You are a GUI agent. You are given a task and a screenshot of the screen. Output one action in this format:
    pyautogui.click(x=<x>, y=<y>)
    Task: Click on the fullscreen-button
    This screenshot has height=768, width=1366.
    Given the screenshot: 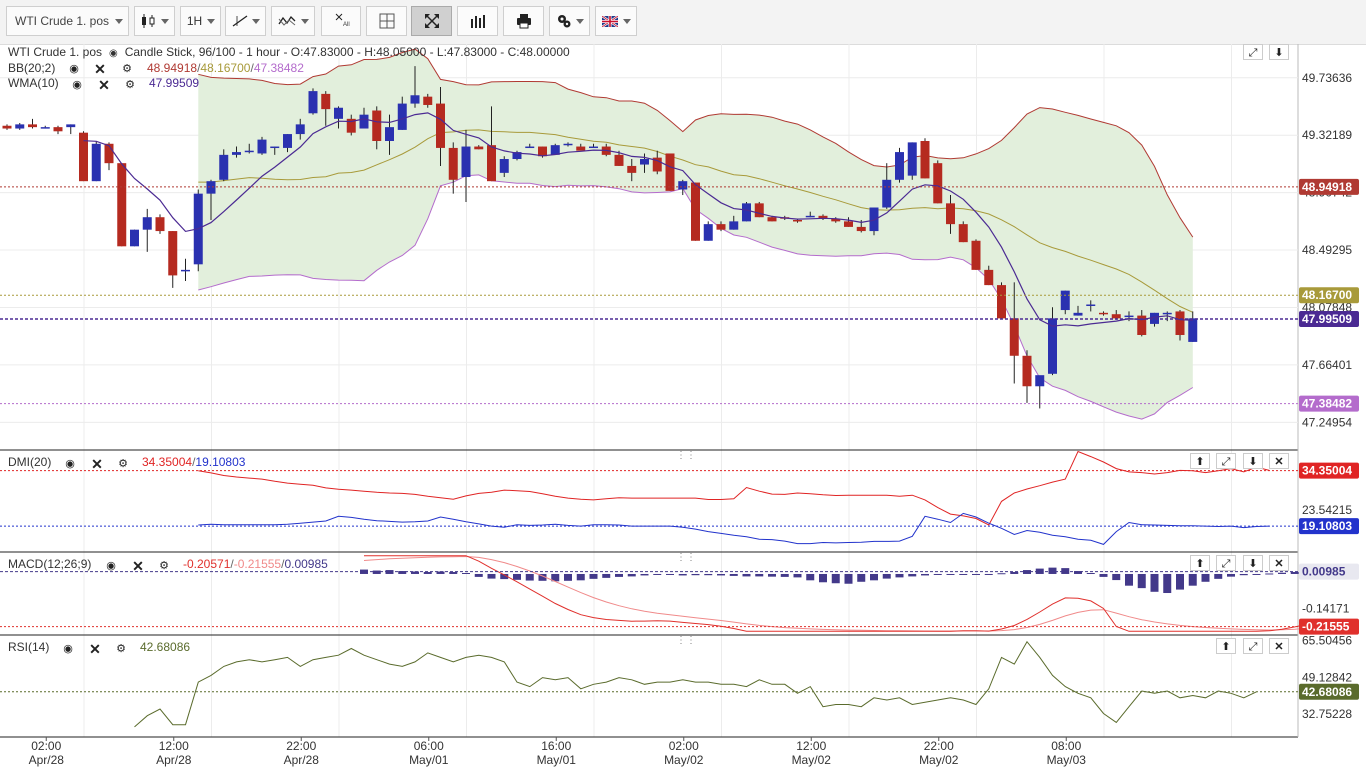 What is the action you would take?
    pyautogui.click(x=431, y=21)
    